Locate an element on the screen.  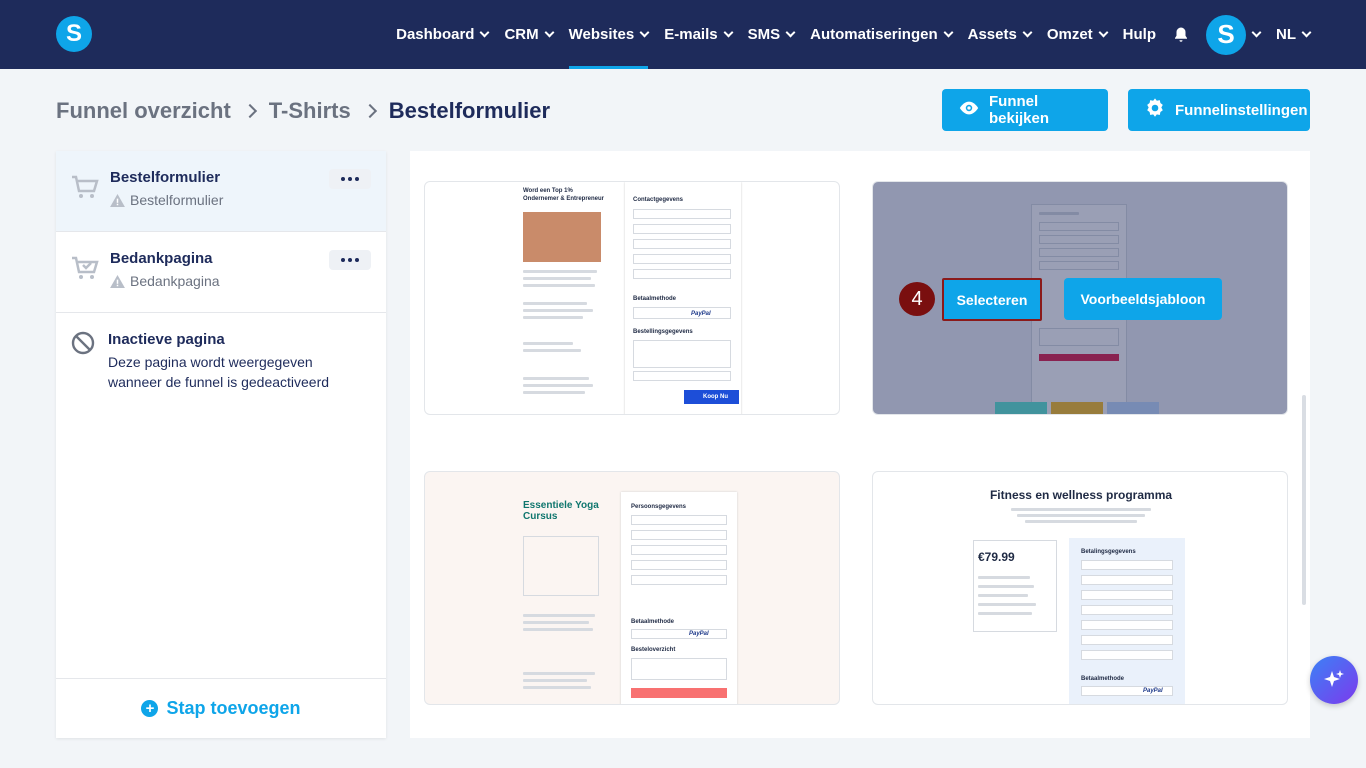
funnel-step-thank-you: Bedankpagina Bedankpagina is located at coordinates (221, 272).